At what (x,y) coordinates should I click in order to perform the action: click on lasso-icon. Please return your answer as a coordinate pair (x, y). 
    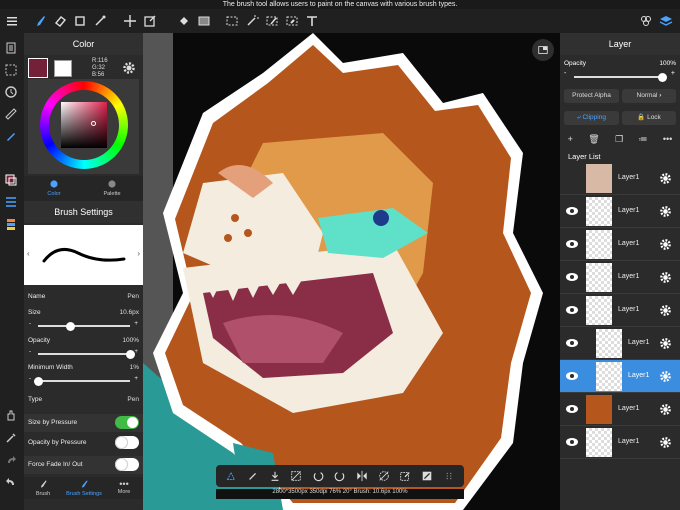
    Looking at the image, I should click on (231, 476).